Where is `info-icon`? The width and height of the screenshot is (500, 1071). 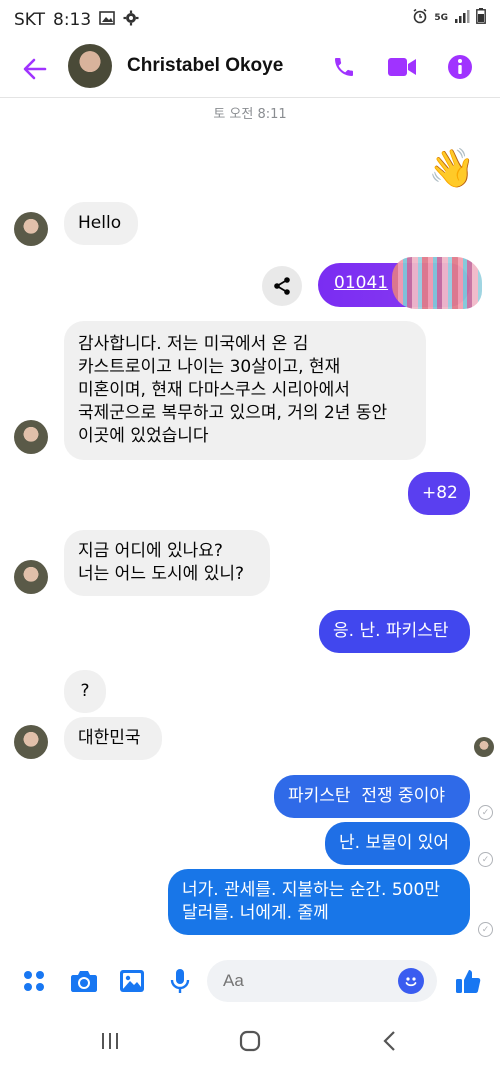
info-icon is located at coordinates (460, 67).